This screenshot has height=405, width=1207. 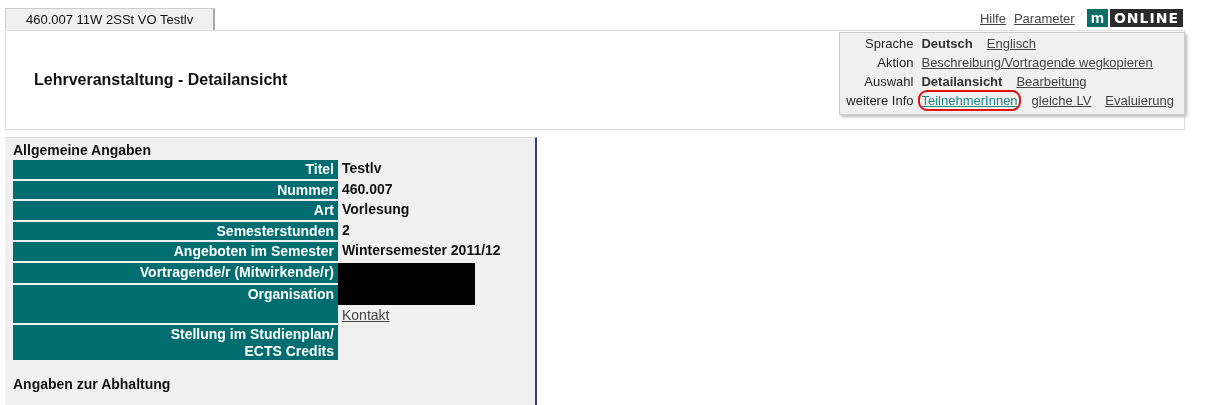 What do you see at coordinates (346, 229) in the screenshot?
I see `field-value: 2` at bounding box center [346, 229].